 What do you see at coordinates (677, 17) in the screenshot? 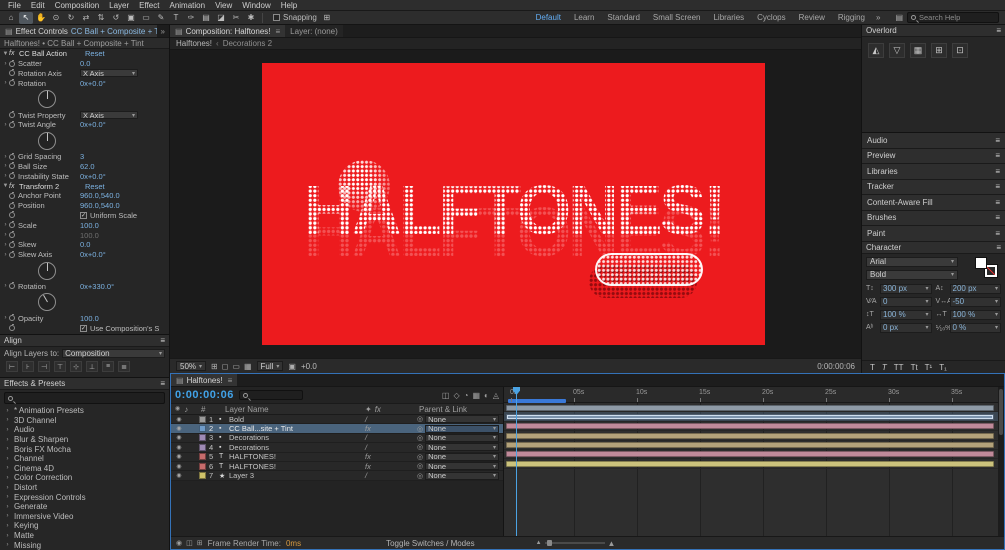
I see `workspace-small-screen: Small Screen` at bounding box center [677, 17].